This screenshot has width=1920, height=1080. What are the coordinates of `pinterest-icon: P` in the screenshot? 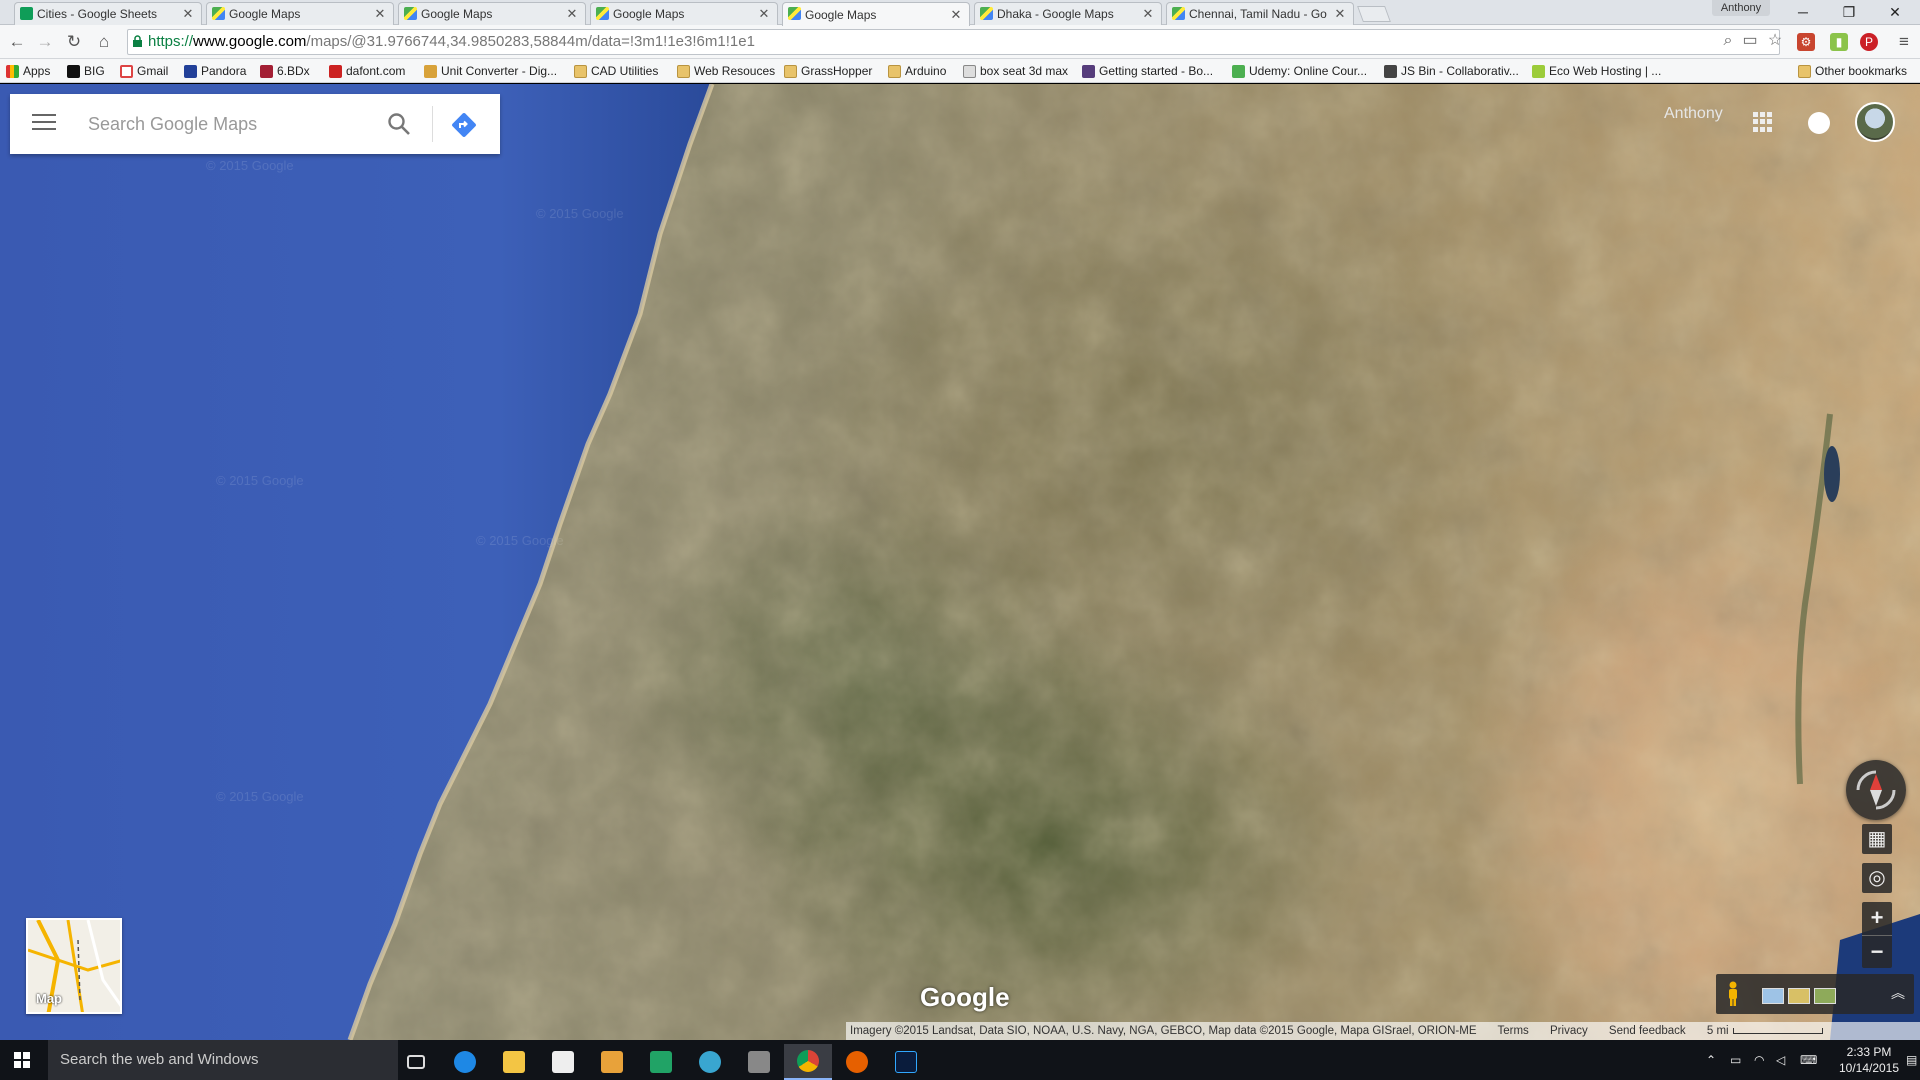 It's located at (1869, 42).